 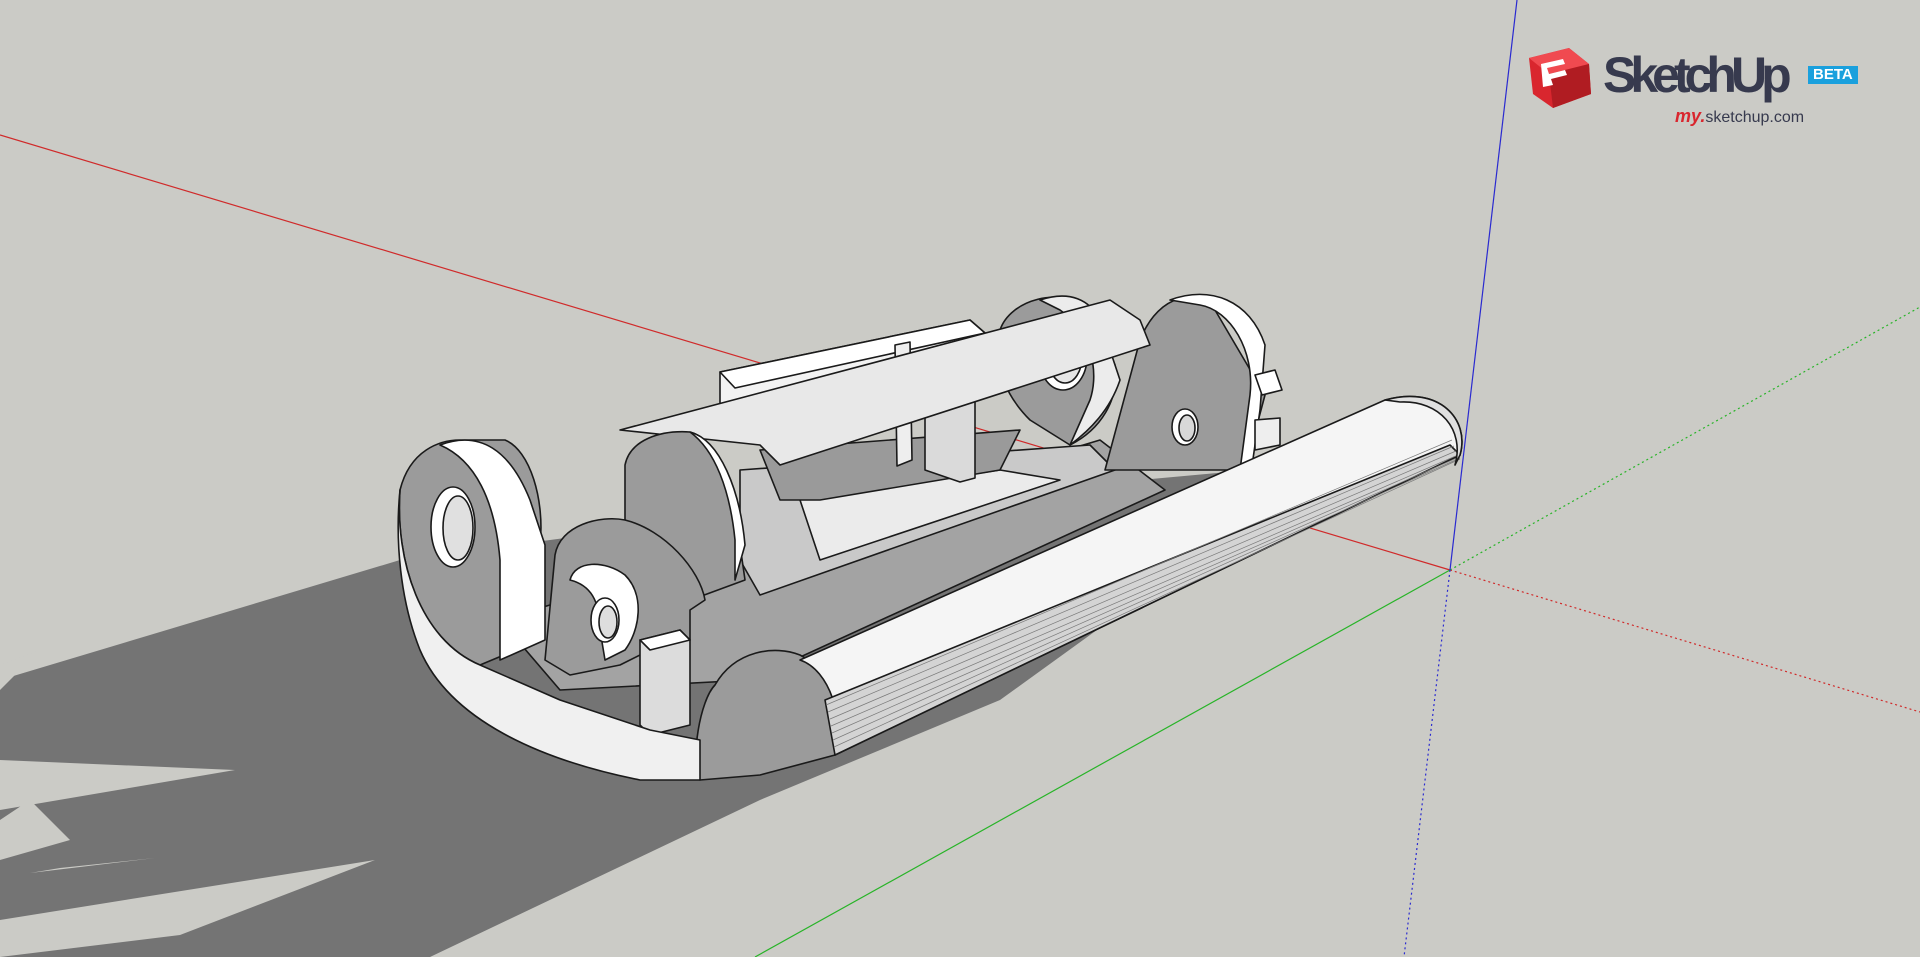 I want to click on sketchup-logo-icon, so click(x=1560, y=78).